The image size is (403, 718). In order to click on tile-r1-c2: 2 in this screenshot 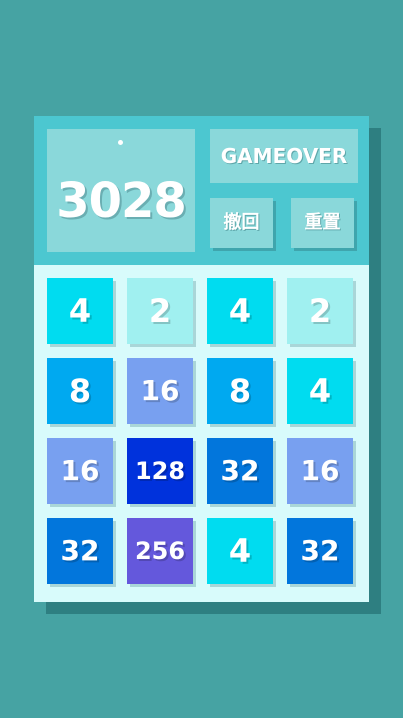, I will do `click(160, 311)`.